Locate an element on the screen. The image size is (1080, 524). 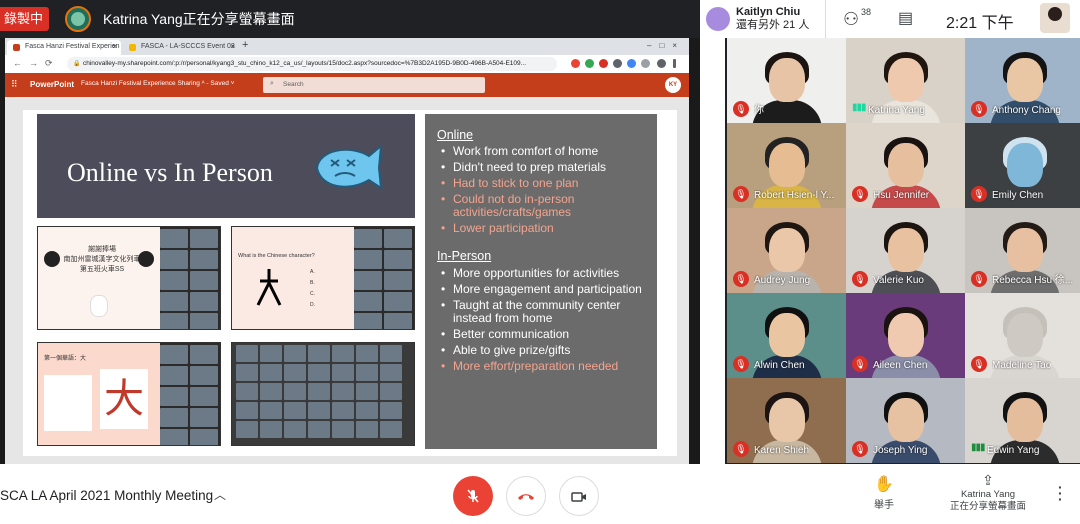
mic-off-icon is located at coordinates (473, 496).